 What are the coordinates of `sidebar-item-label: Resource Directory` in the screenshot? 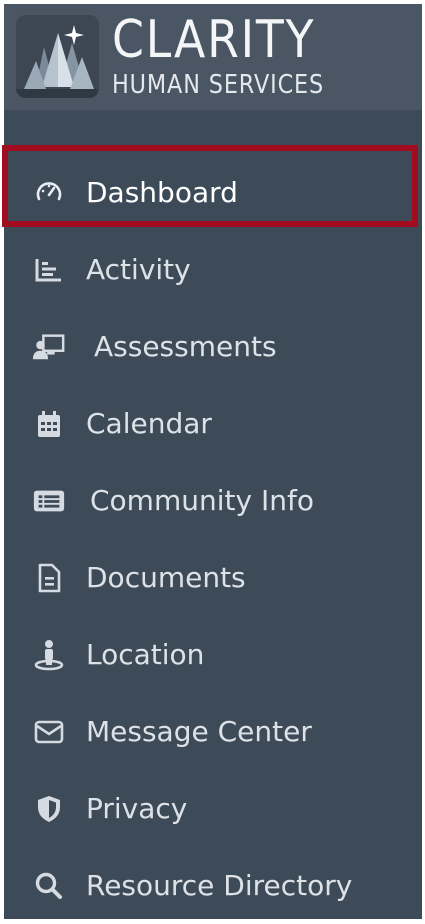 It's located at (219, 885).